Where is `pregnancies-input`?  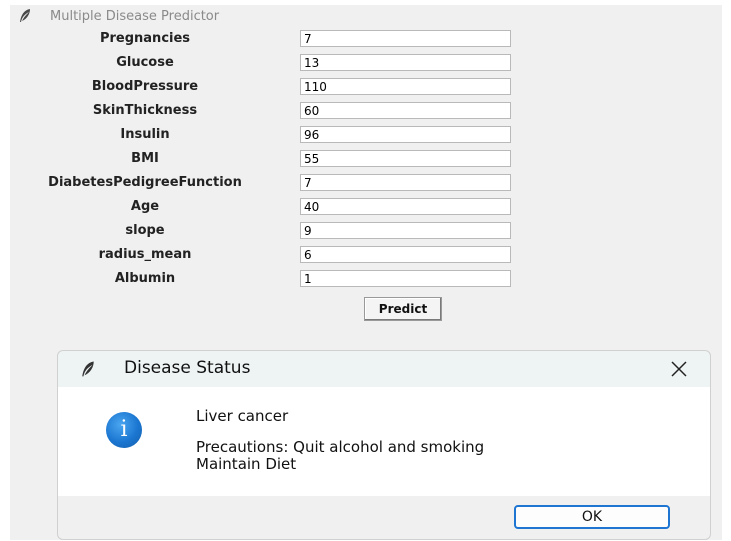 pregnancies-input is located at coordinates (405, 38).